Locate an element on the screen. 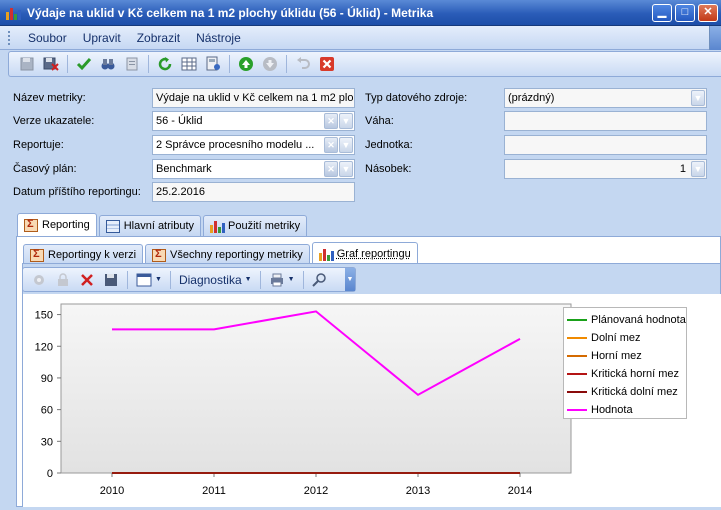  lock-icon is located at coordinates (63, 280).